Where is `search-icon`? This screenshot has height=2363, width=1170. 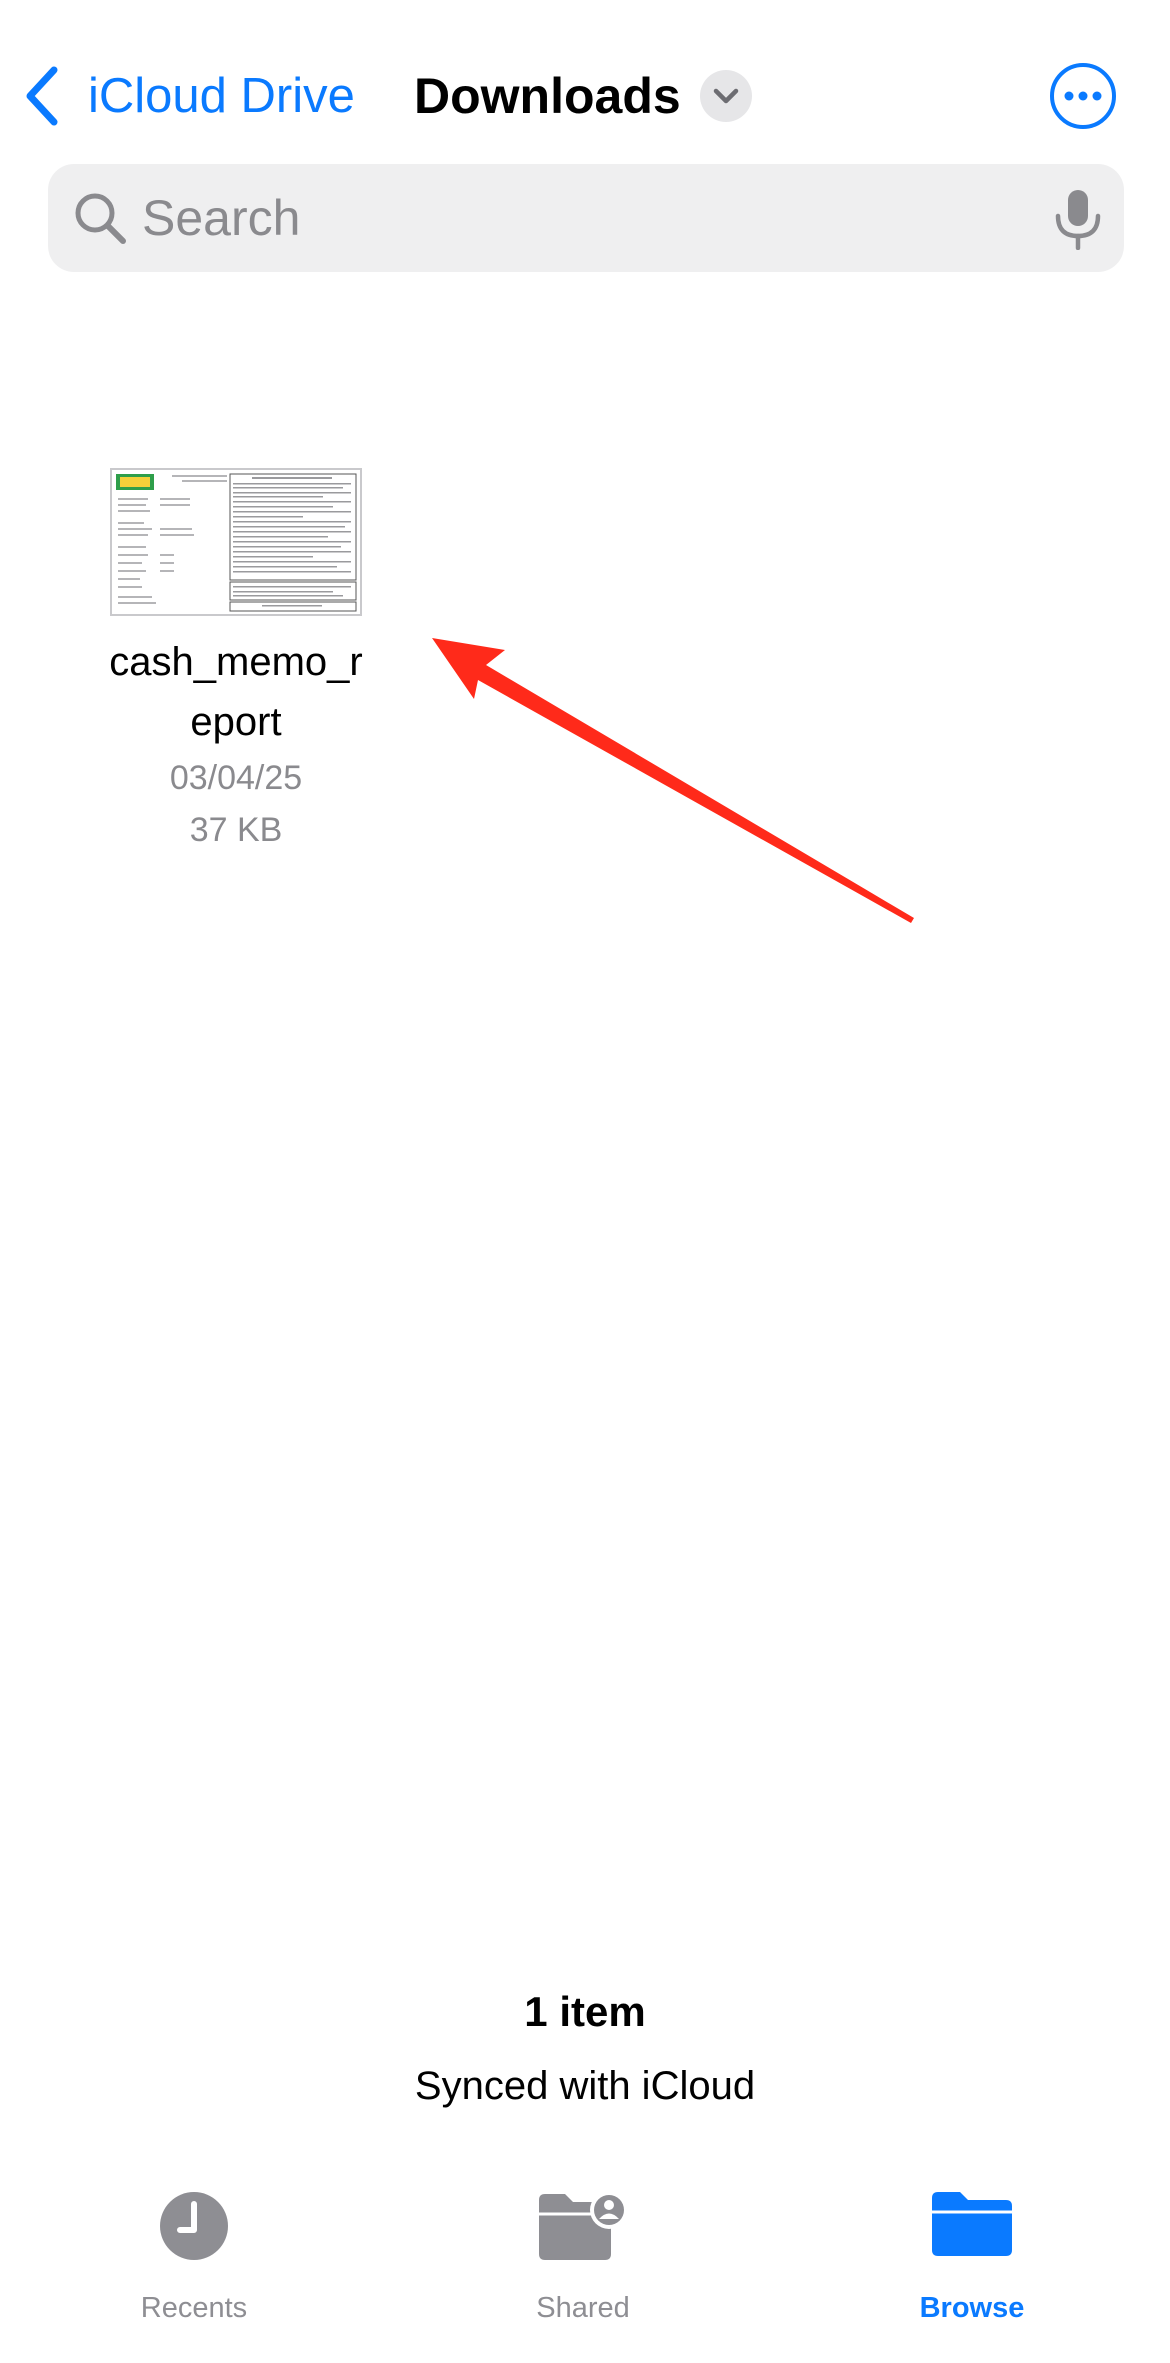 search-icon is located at coordinates (100, 218).